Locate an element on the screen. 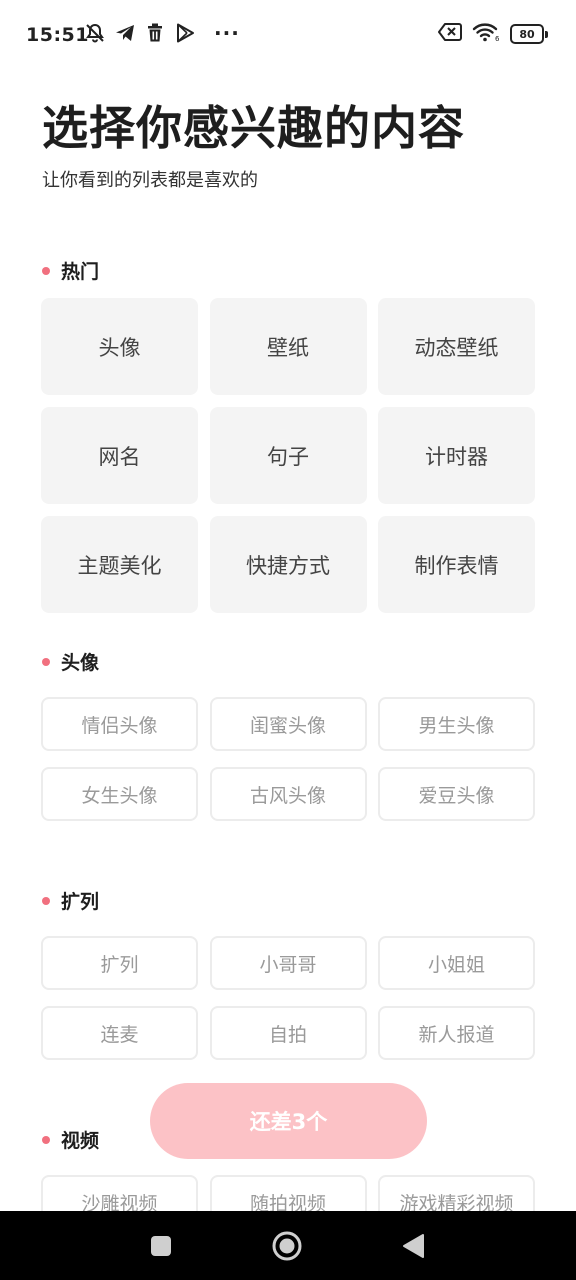 This screenshot has width=576, height=1280. section-title: 扩列 is located at coordinates (80, 902).